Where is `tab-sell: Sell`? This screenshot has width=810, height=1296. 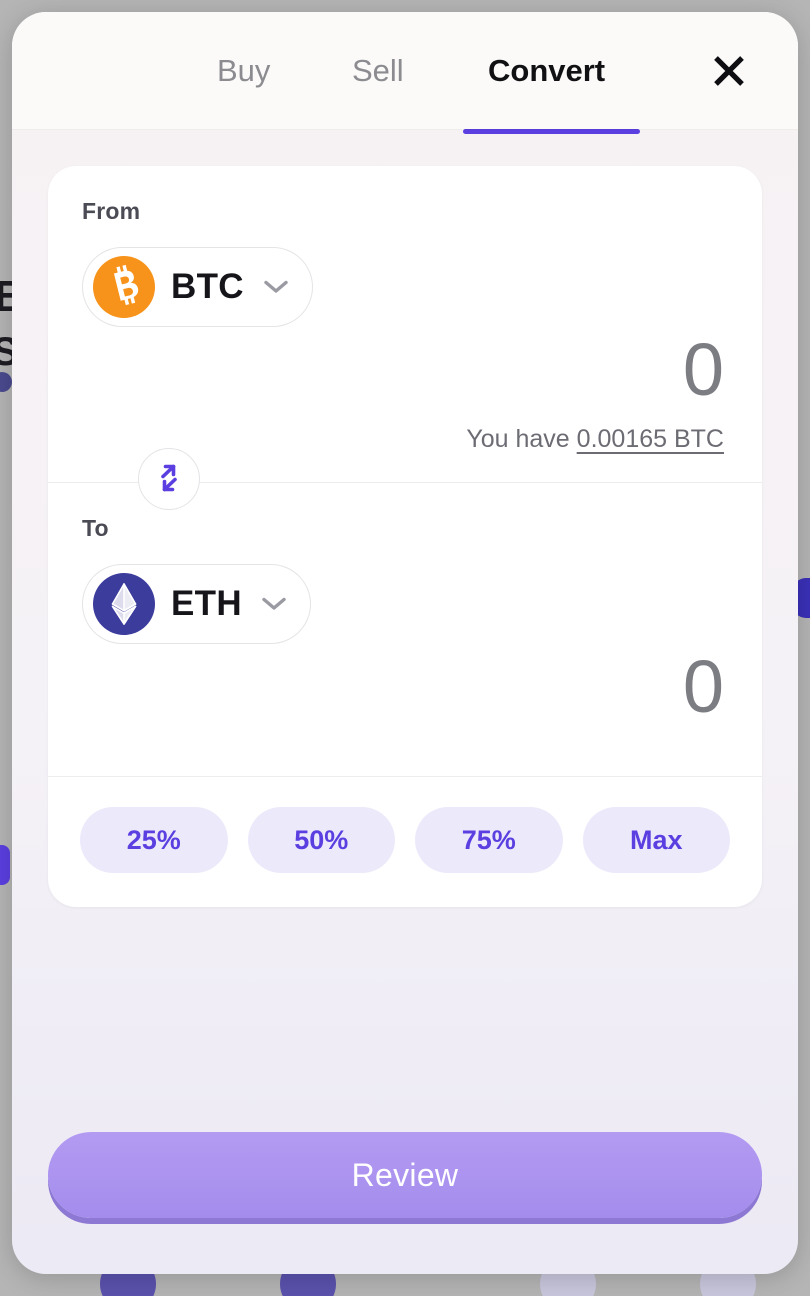
tab-sell: Sell is located at coordinates (378, 71).